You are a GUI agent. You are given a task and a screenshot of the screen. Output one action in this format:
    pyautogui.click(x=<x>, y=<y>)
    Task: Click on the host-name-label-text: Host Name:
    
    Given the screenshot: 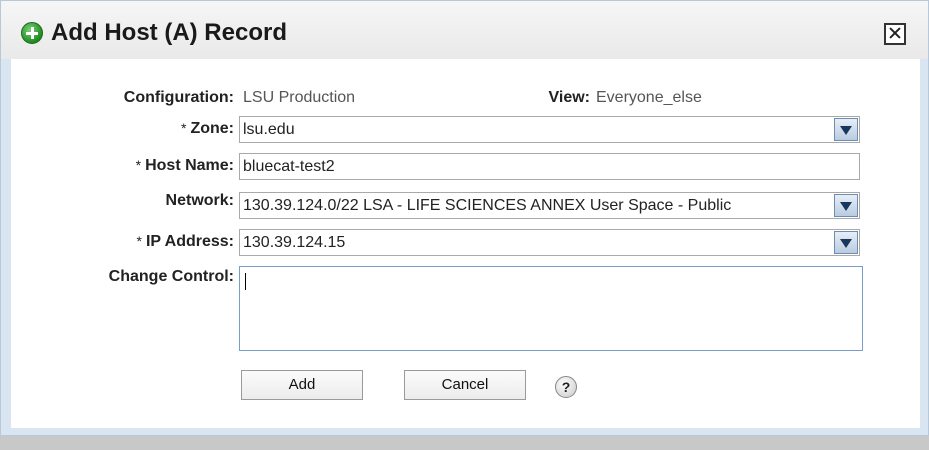 What is the action you would take?
    pyautogui.click(x=189, y=165)
    